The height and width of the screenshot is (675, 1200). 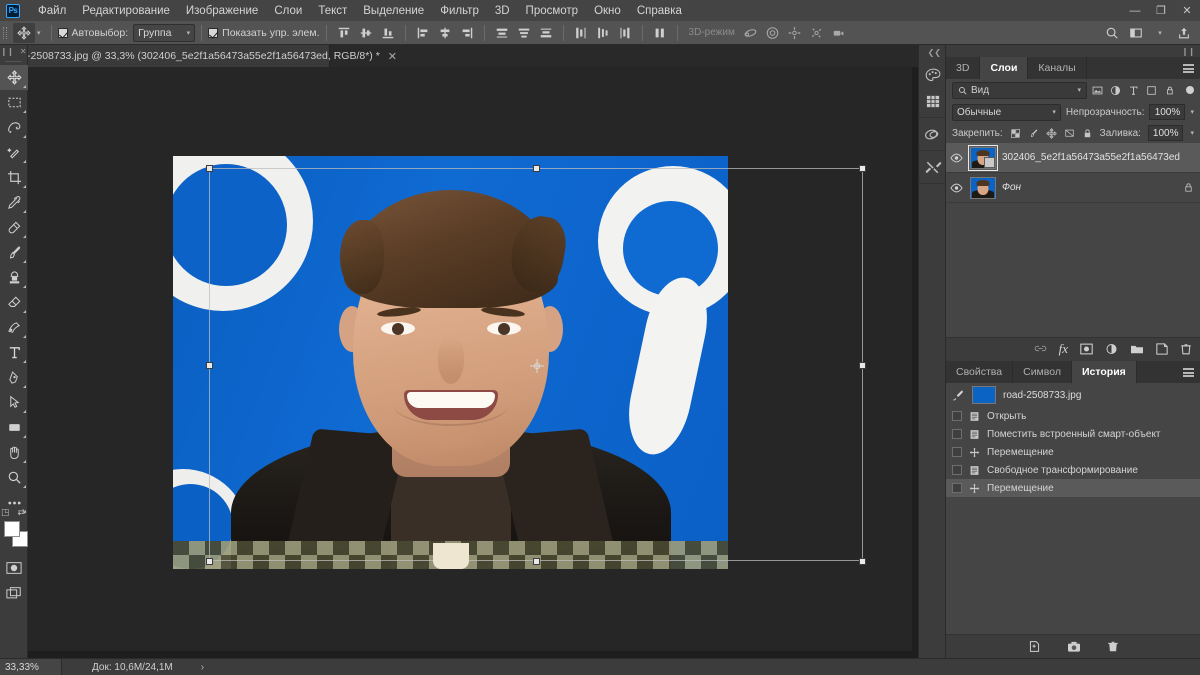 What do you see at coordinates (956, 188) in the screenshot?
I see `layer-visibility-toggle` at bounding box center [956, 188].